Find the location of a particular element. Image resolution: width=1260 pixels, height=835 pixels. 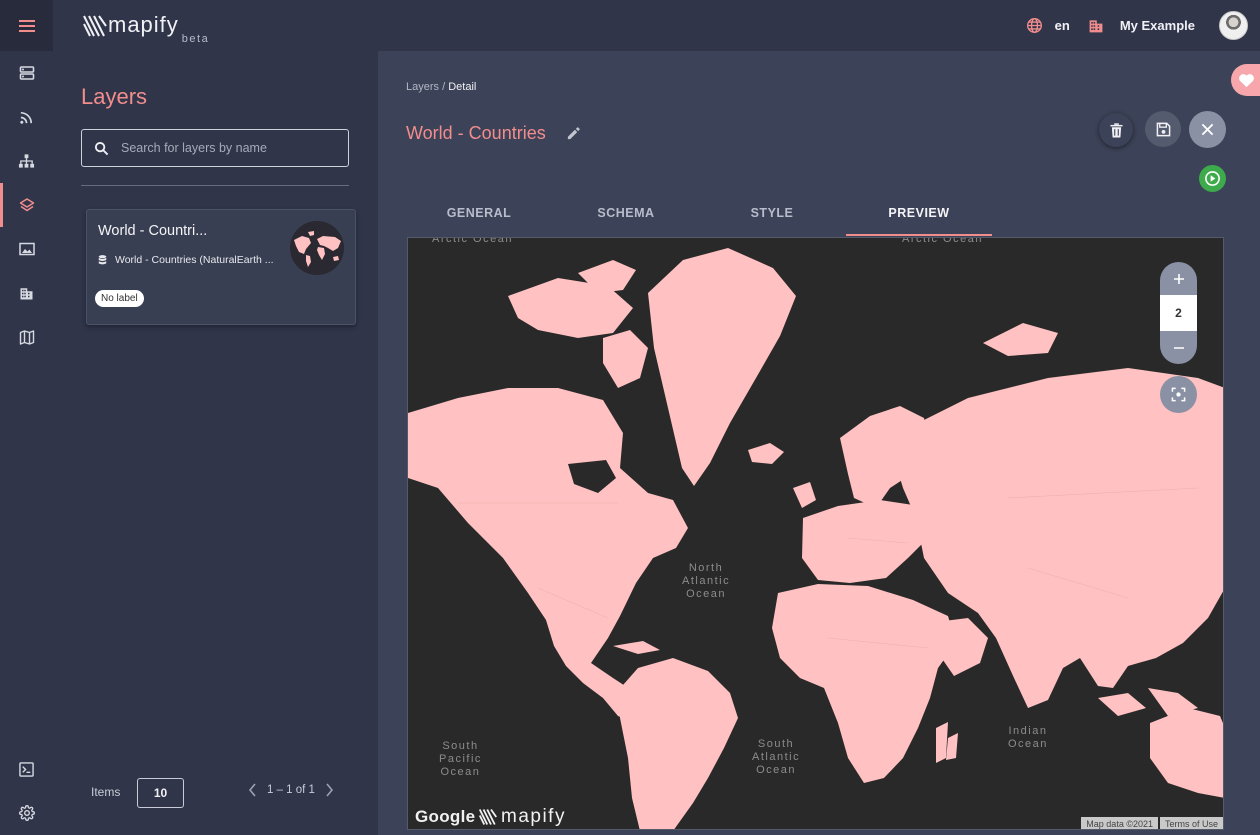

ocean-label-south-pacific: South Pacific Ocean is located at coordinates (460, 759).